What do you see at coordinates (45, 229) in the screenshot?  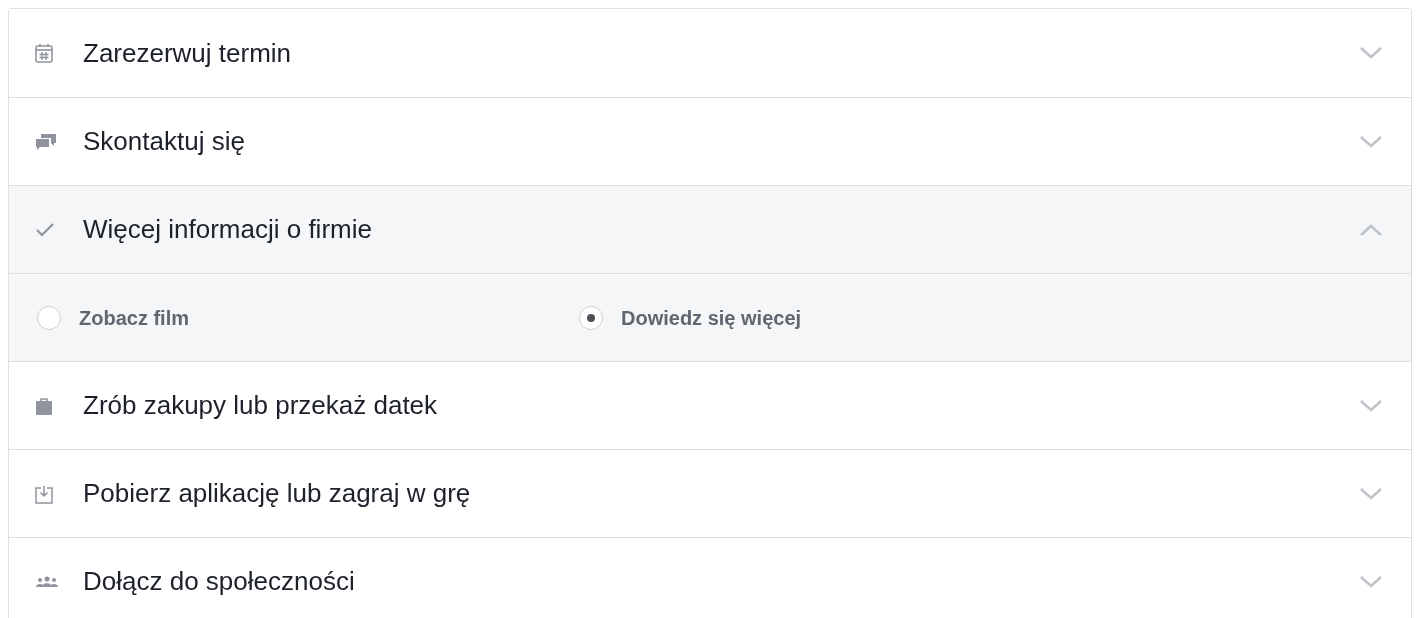 I see `check-icon` at bounding box center [45, 229].